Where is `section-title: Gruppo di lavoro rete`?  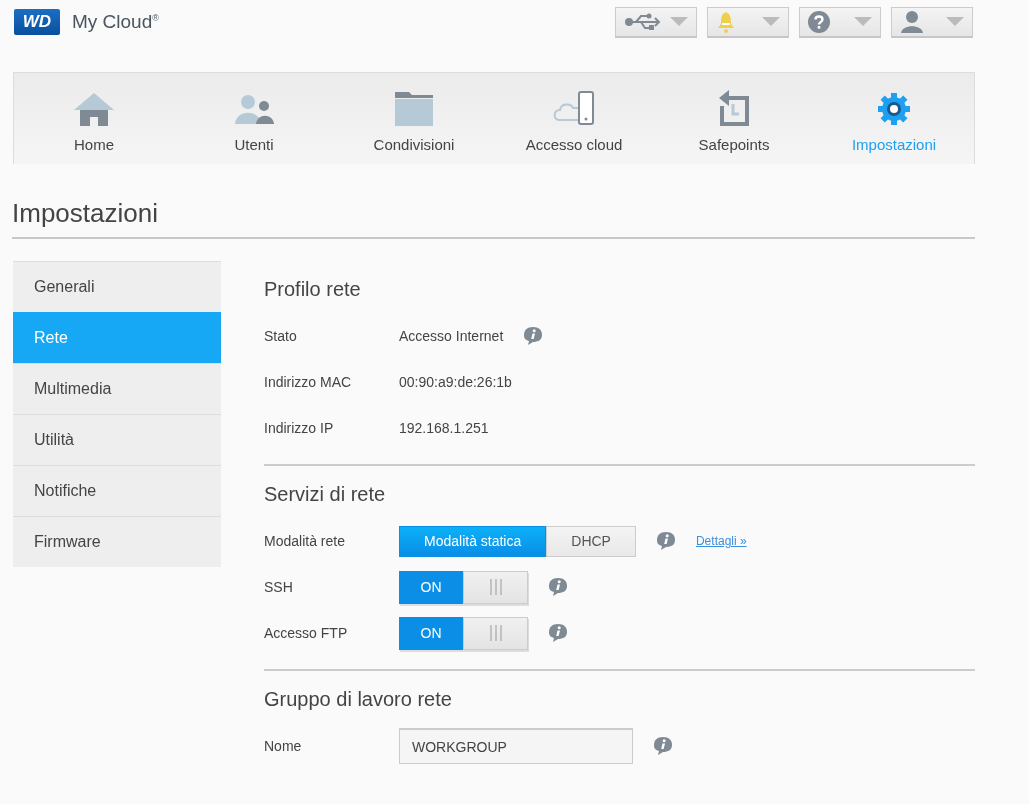 section-title: Gruppo di lavoro rete is located at coordinates (358, 699).